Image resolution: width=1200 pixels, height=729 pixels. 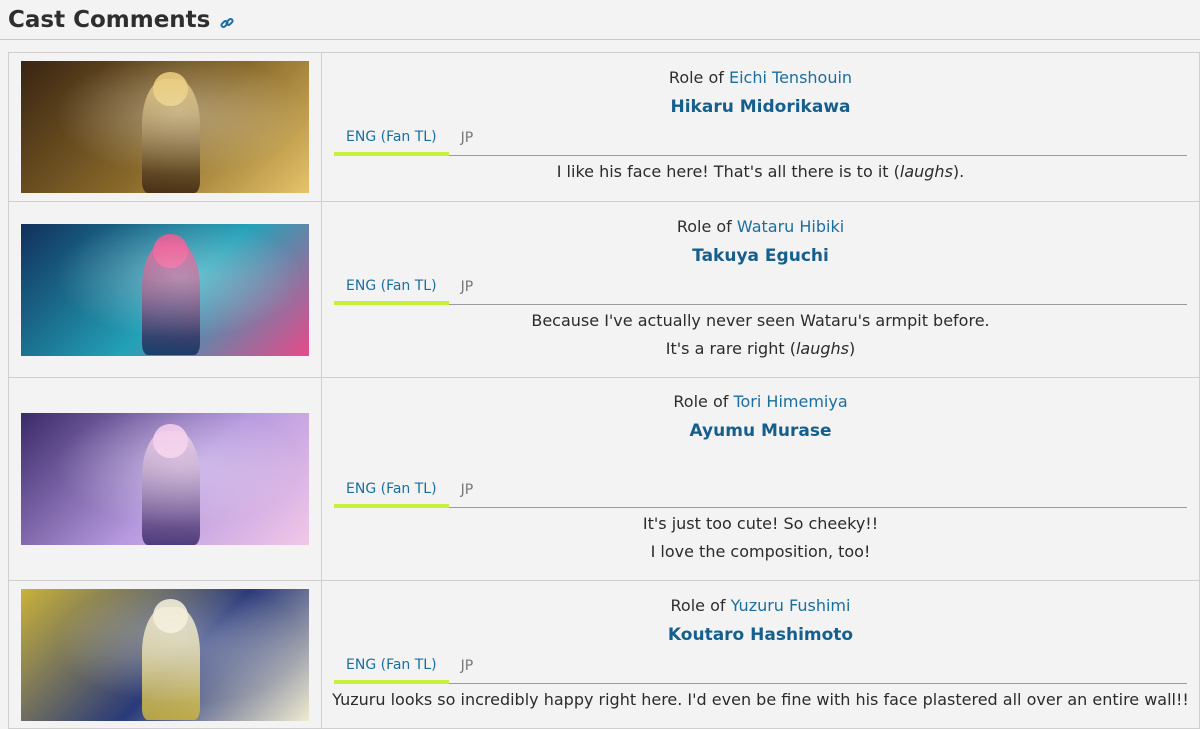 I want to click on section-title: Cast Comments, so click(x=109, y=19).